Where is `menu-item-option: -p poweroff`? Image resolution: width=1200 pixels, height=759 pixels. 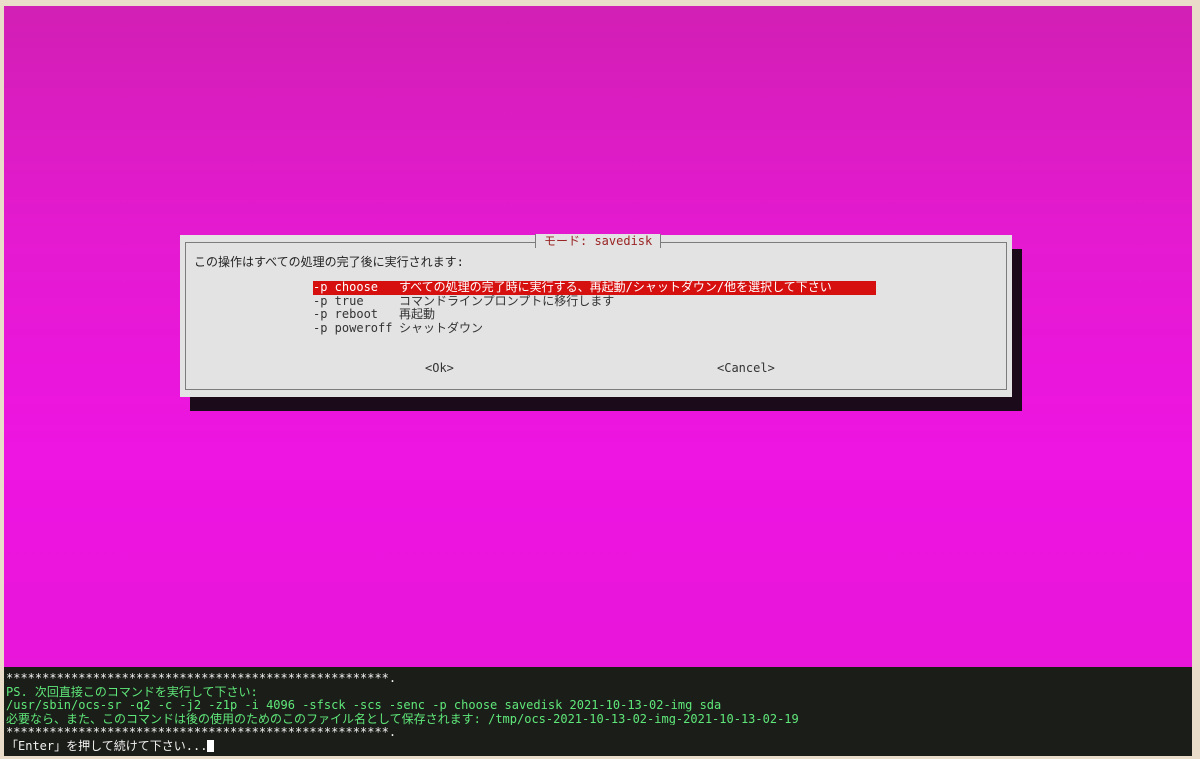
menu-item-option: -p poweroff is located at coordinates (353, 327).